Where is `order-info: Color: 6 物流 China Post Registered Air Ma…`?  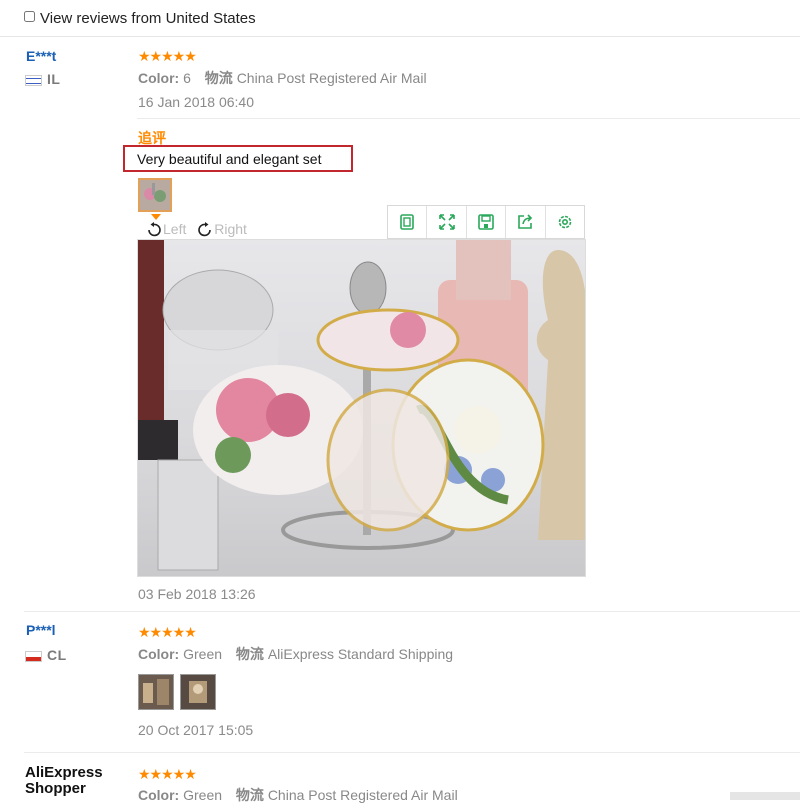
order-info: Color: 6 物流 China Post Registered Air Ma… is located at coordinates (282, 78).